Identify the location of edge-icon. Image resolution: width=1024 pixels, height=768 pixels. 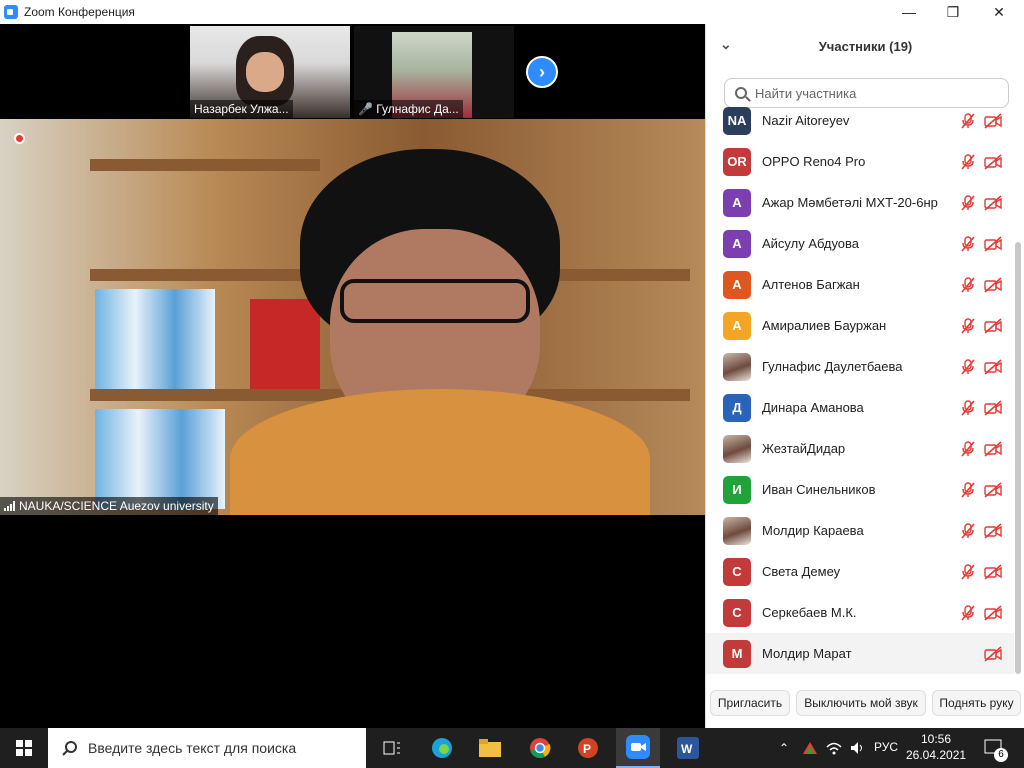
(442, 748).